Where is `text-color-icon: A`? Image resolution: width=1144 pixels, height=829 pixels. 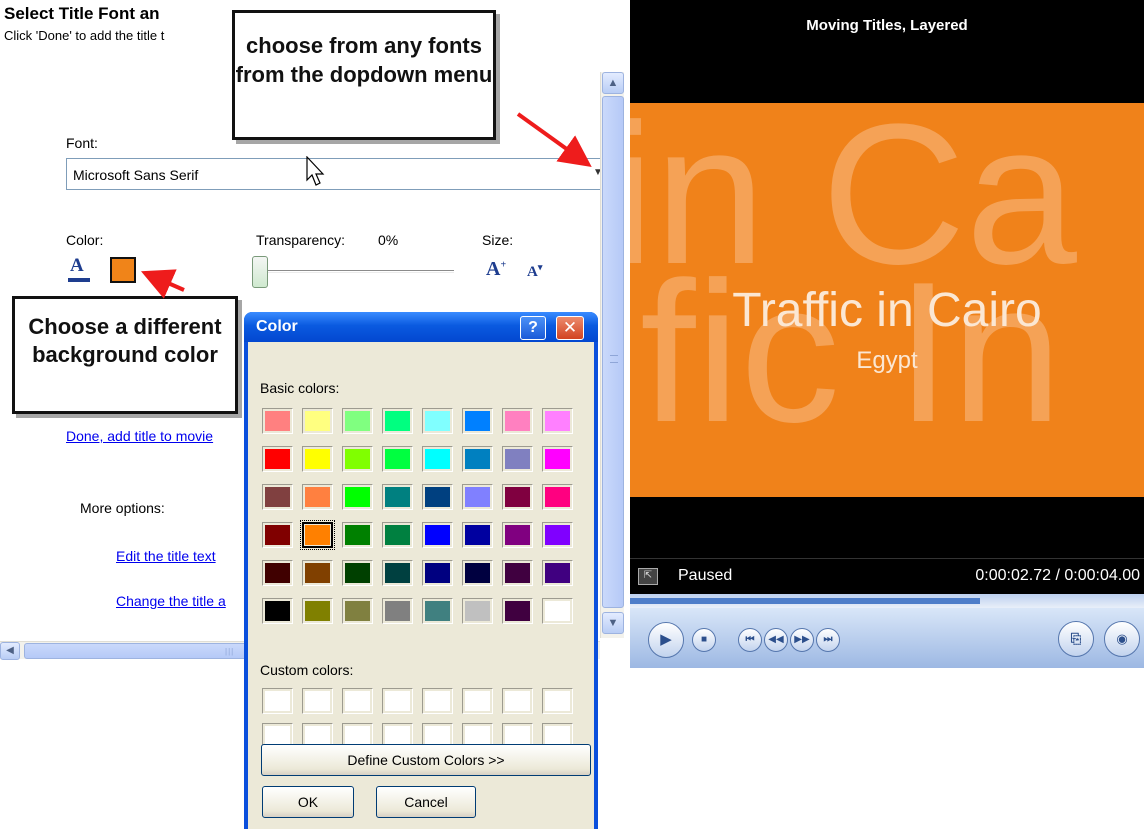
text-color-icon: A is located at coordinates (80, 269).